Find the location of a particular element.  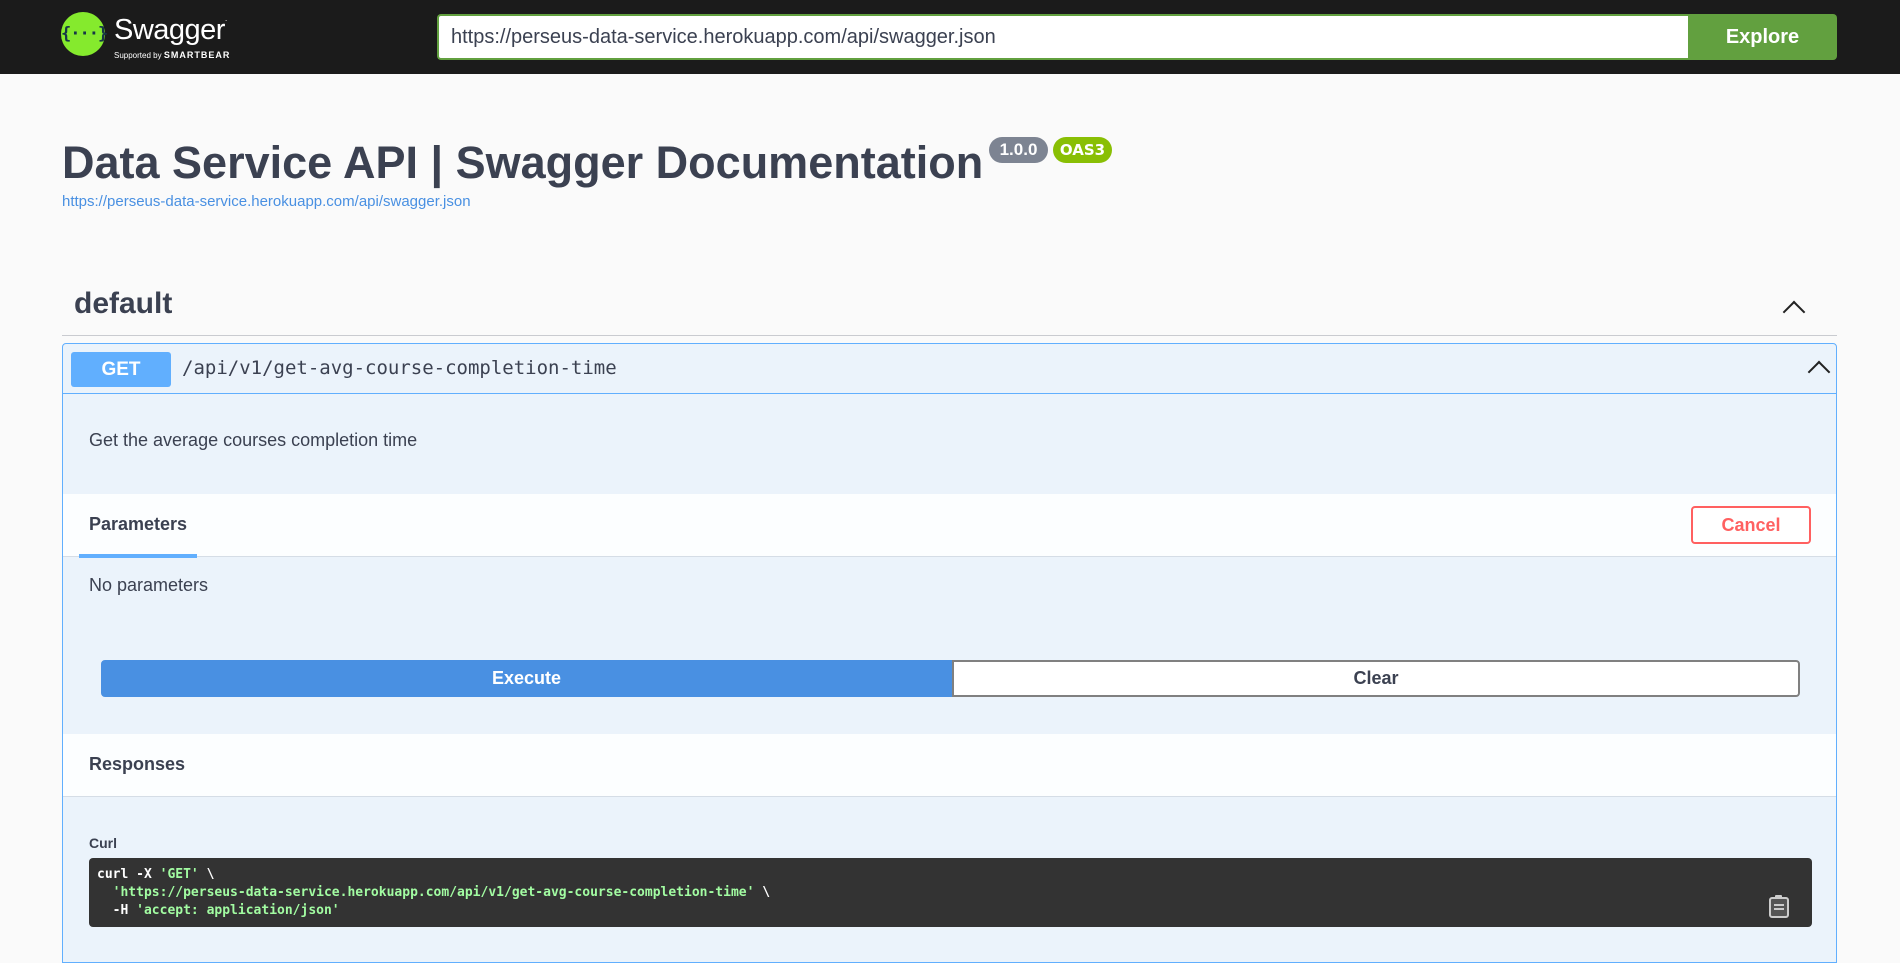

trademark-mark: . is located at coordinates (225, 18).